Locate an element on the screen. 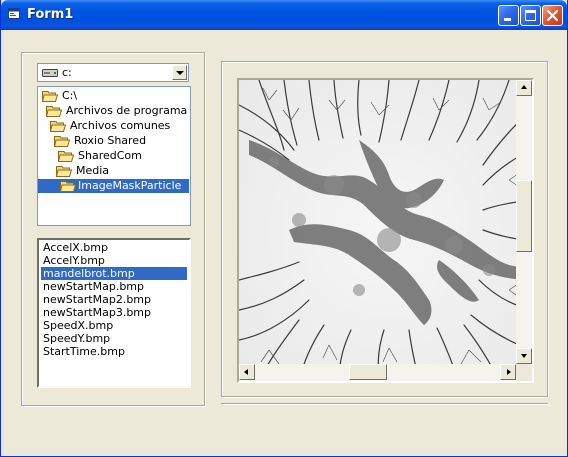 The height and width of the screenshot is (457, 568). chevron-down-icon is located at coordinates (180, 73).